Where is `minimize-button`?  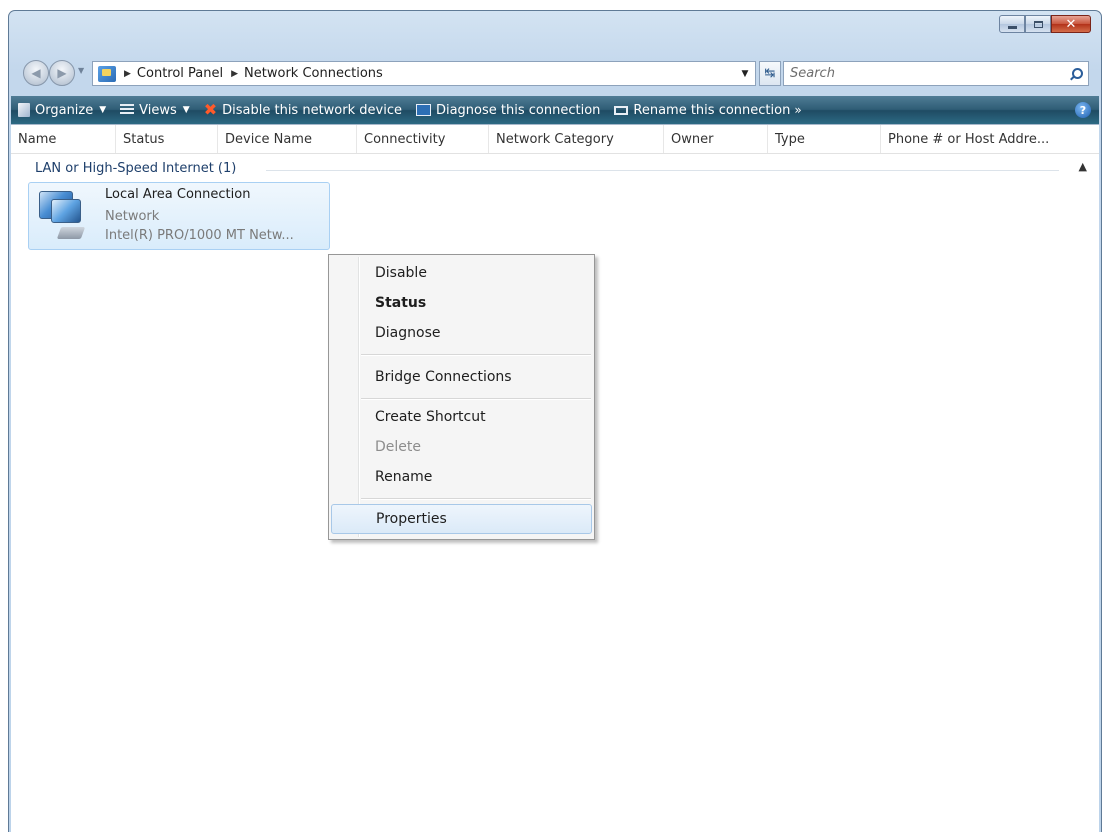 minimize-button is located at coordinates (1012, 24).